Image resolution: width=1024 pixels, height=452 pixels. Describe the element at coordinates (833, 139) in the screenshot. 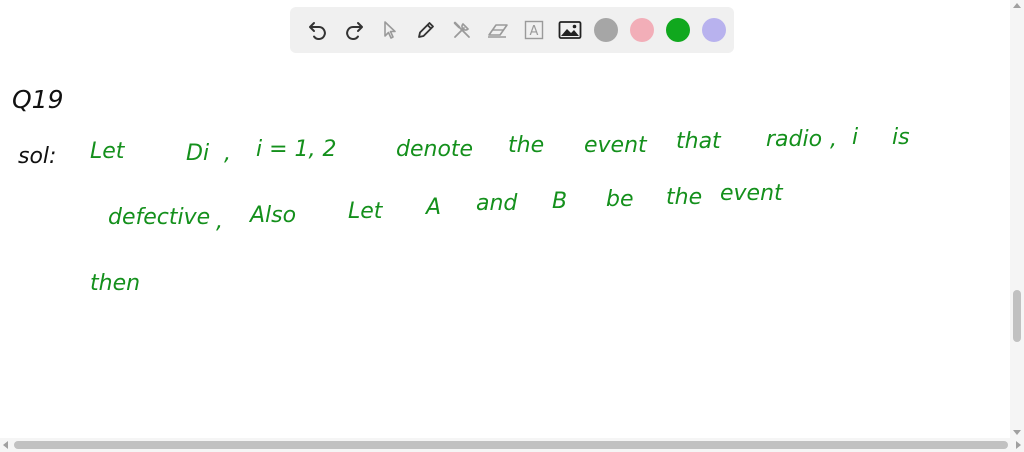

I see `word-comma-2: ,` at that location.